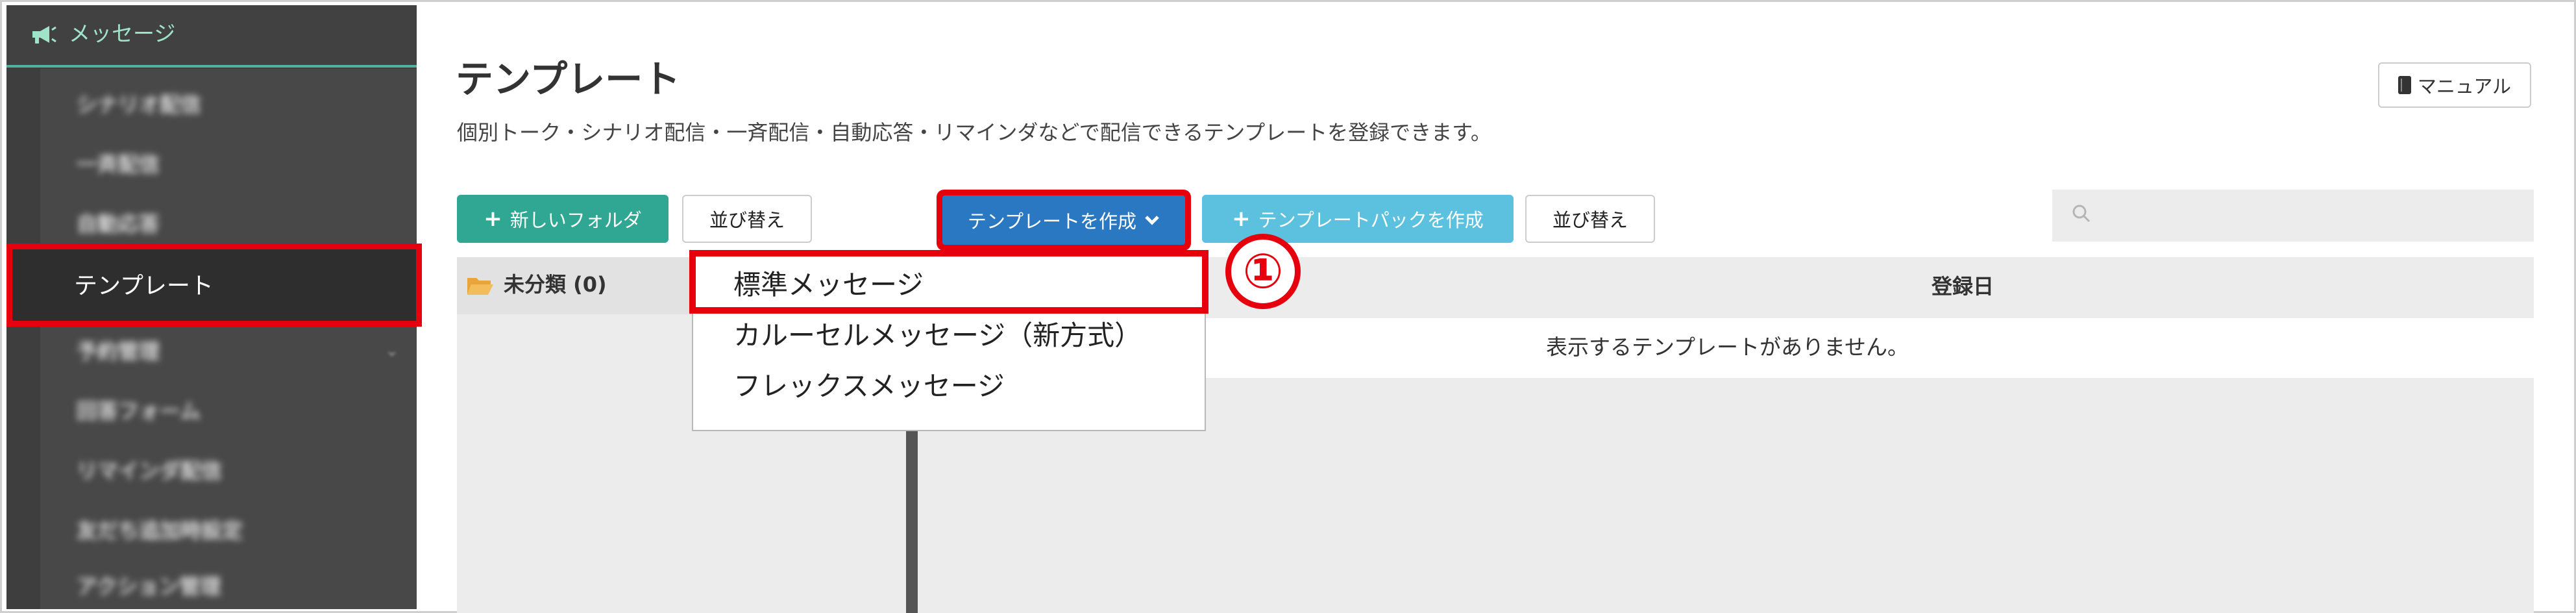 The width and height of the screenshot is (2576, 613). What do you see at coordinates (2081, 214) in the screenshot?
I see `search-icon` at bounding box center [2081, 214].